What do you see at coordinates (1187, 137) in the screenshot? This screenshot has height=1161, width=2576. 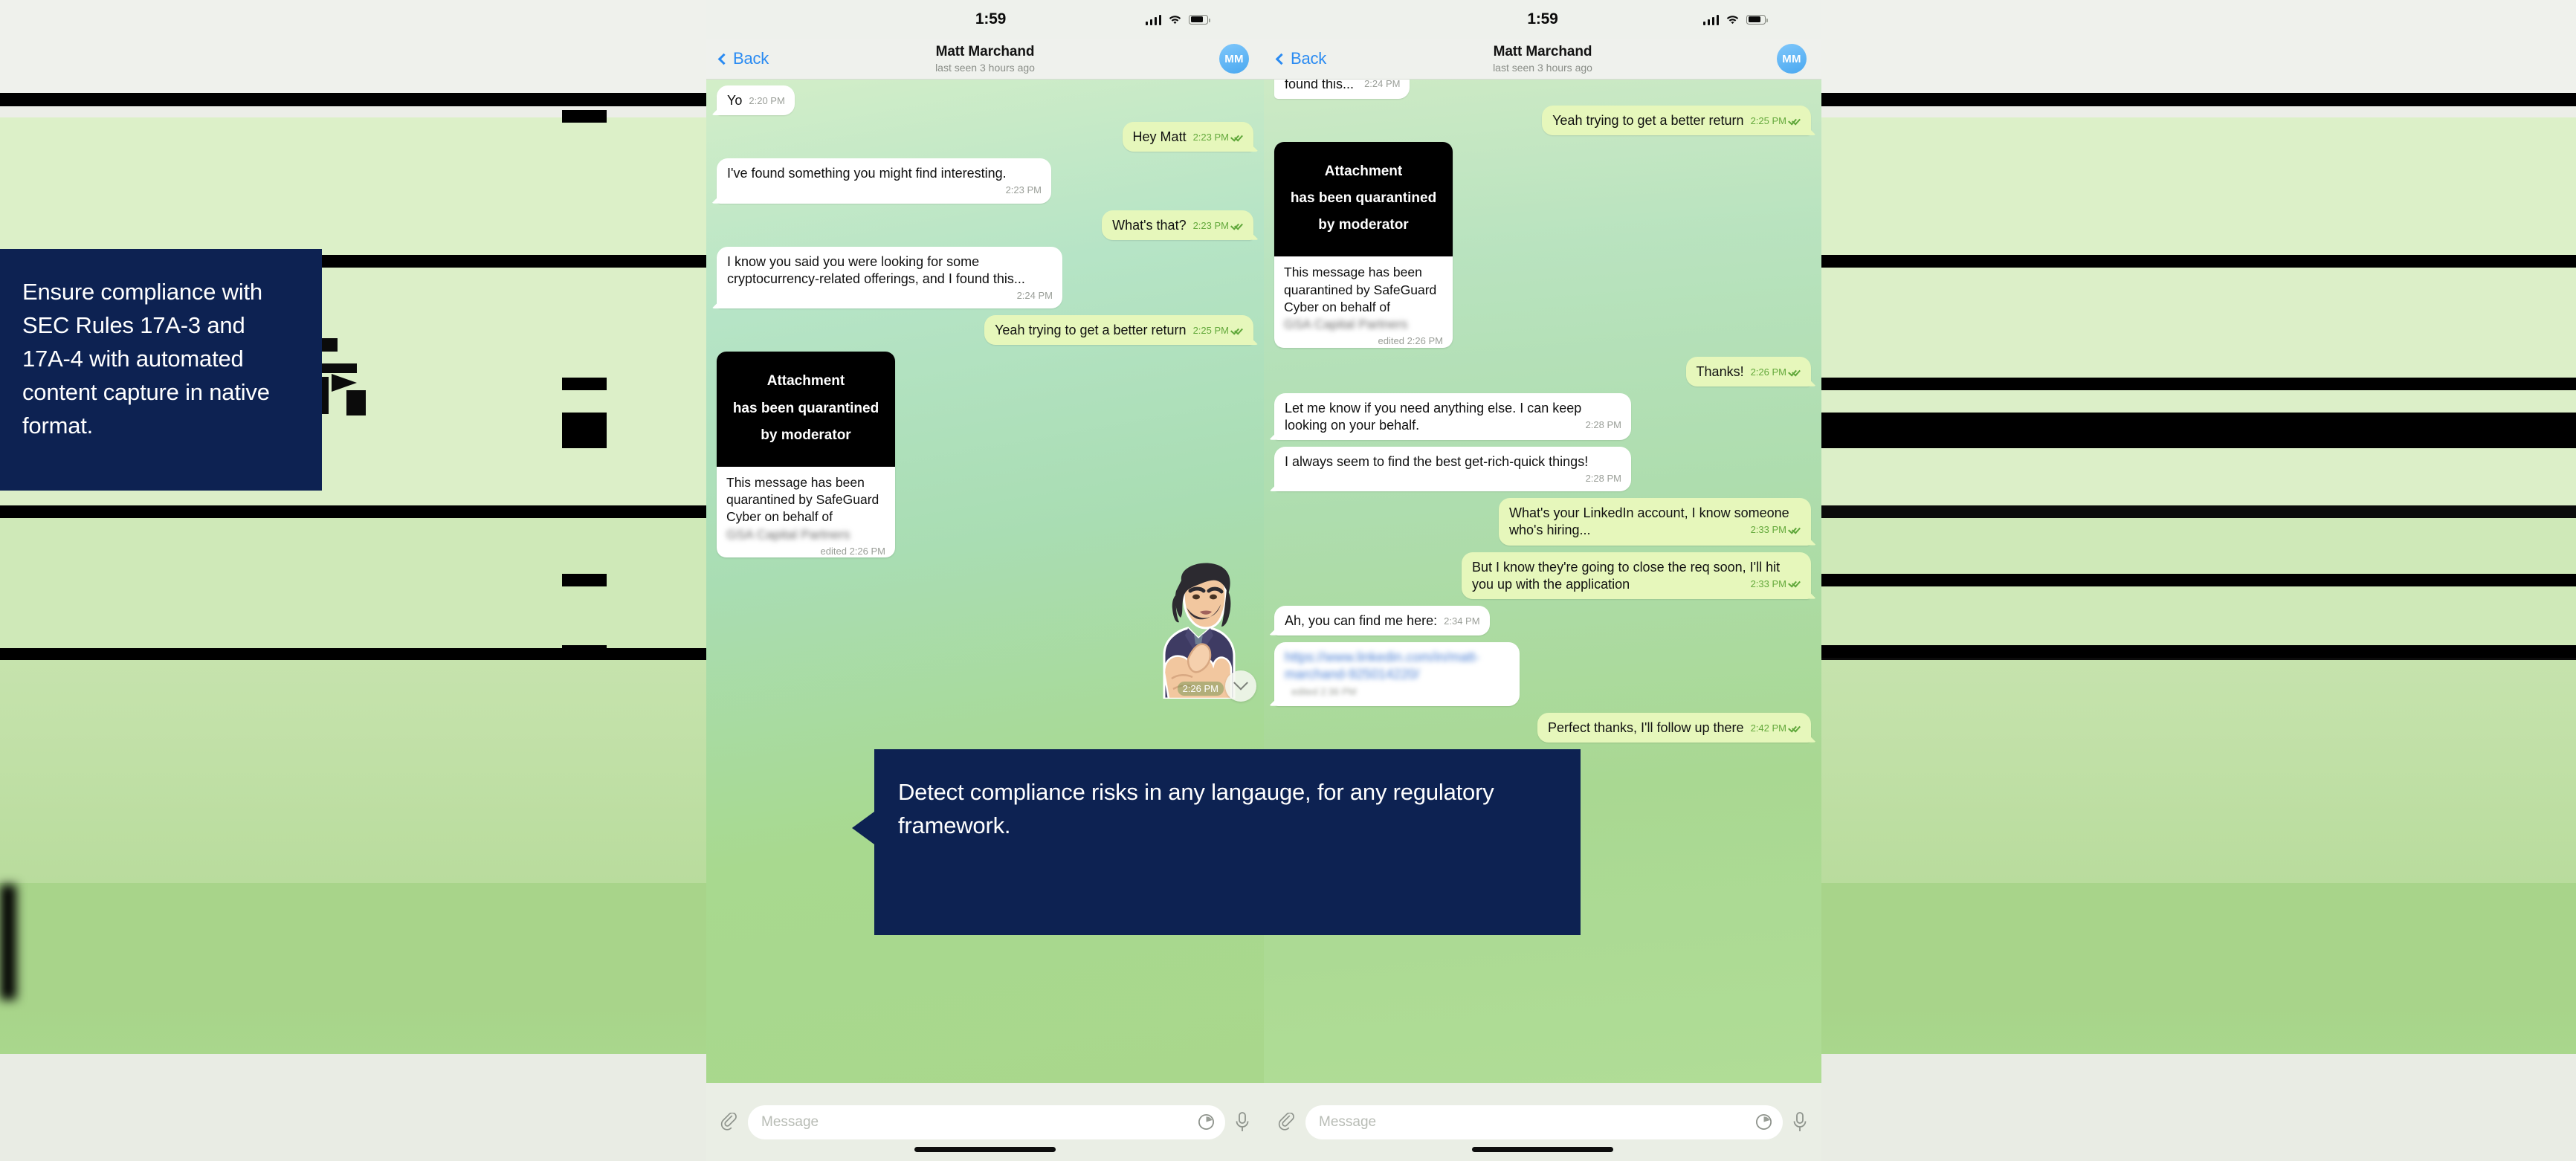 I see `message-bubble-out: Hey Matt 2:23 PM` at bounding box center [1187, 137].